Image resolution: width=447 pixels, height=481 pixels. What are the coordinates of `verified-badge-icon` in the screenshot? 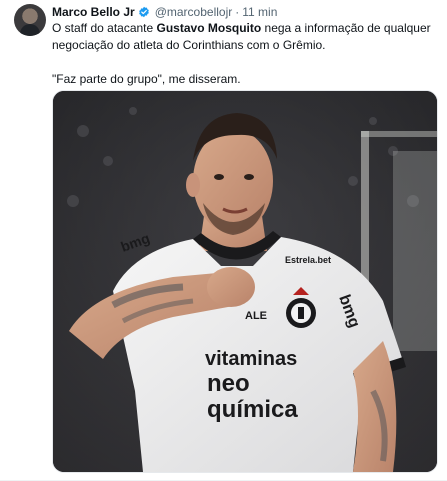 It's located at (144, 12).